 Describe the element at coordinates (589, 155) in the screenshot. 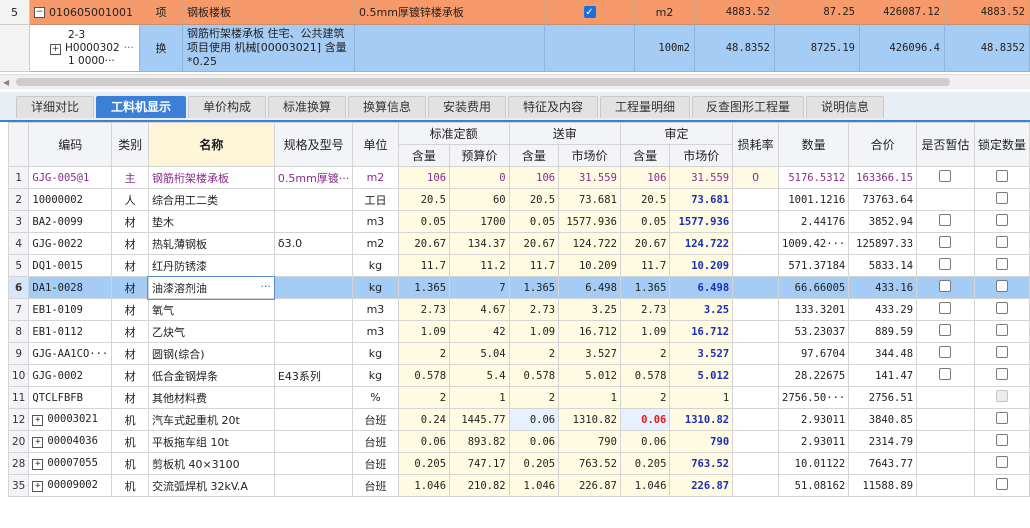

I see `header-sub-market-price: 市场价` at that location.